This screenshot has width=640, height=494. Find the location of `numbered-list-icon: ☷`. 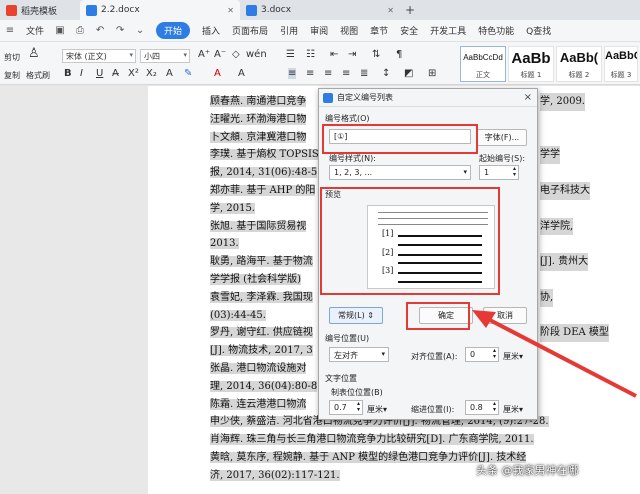

numbered-list-icon: ☷ is located at coordinates (310, 54).